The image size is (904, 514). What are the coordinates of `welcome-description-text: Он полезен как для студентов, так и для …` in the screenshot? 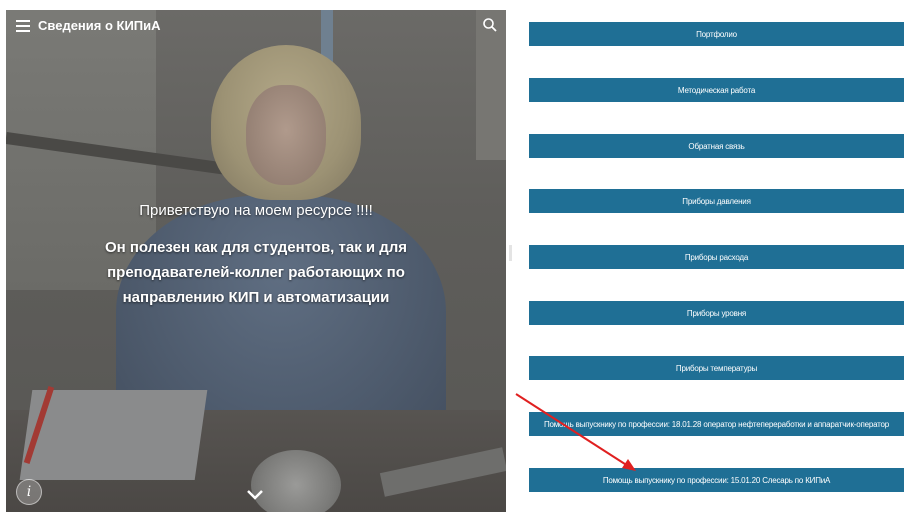 It's located at (256, 272).